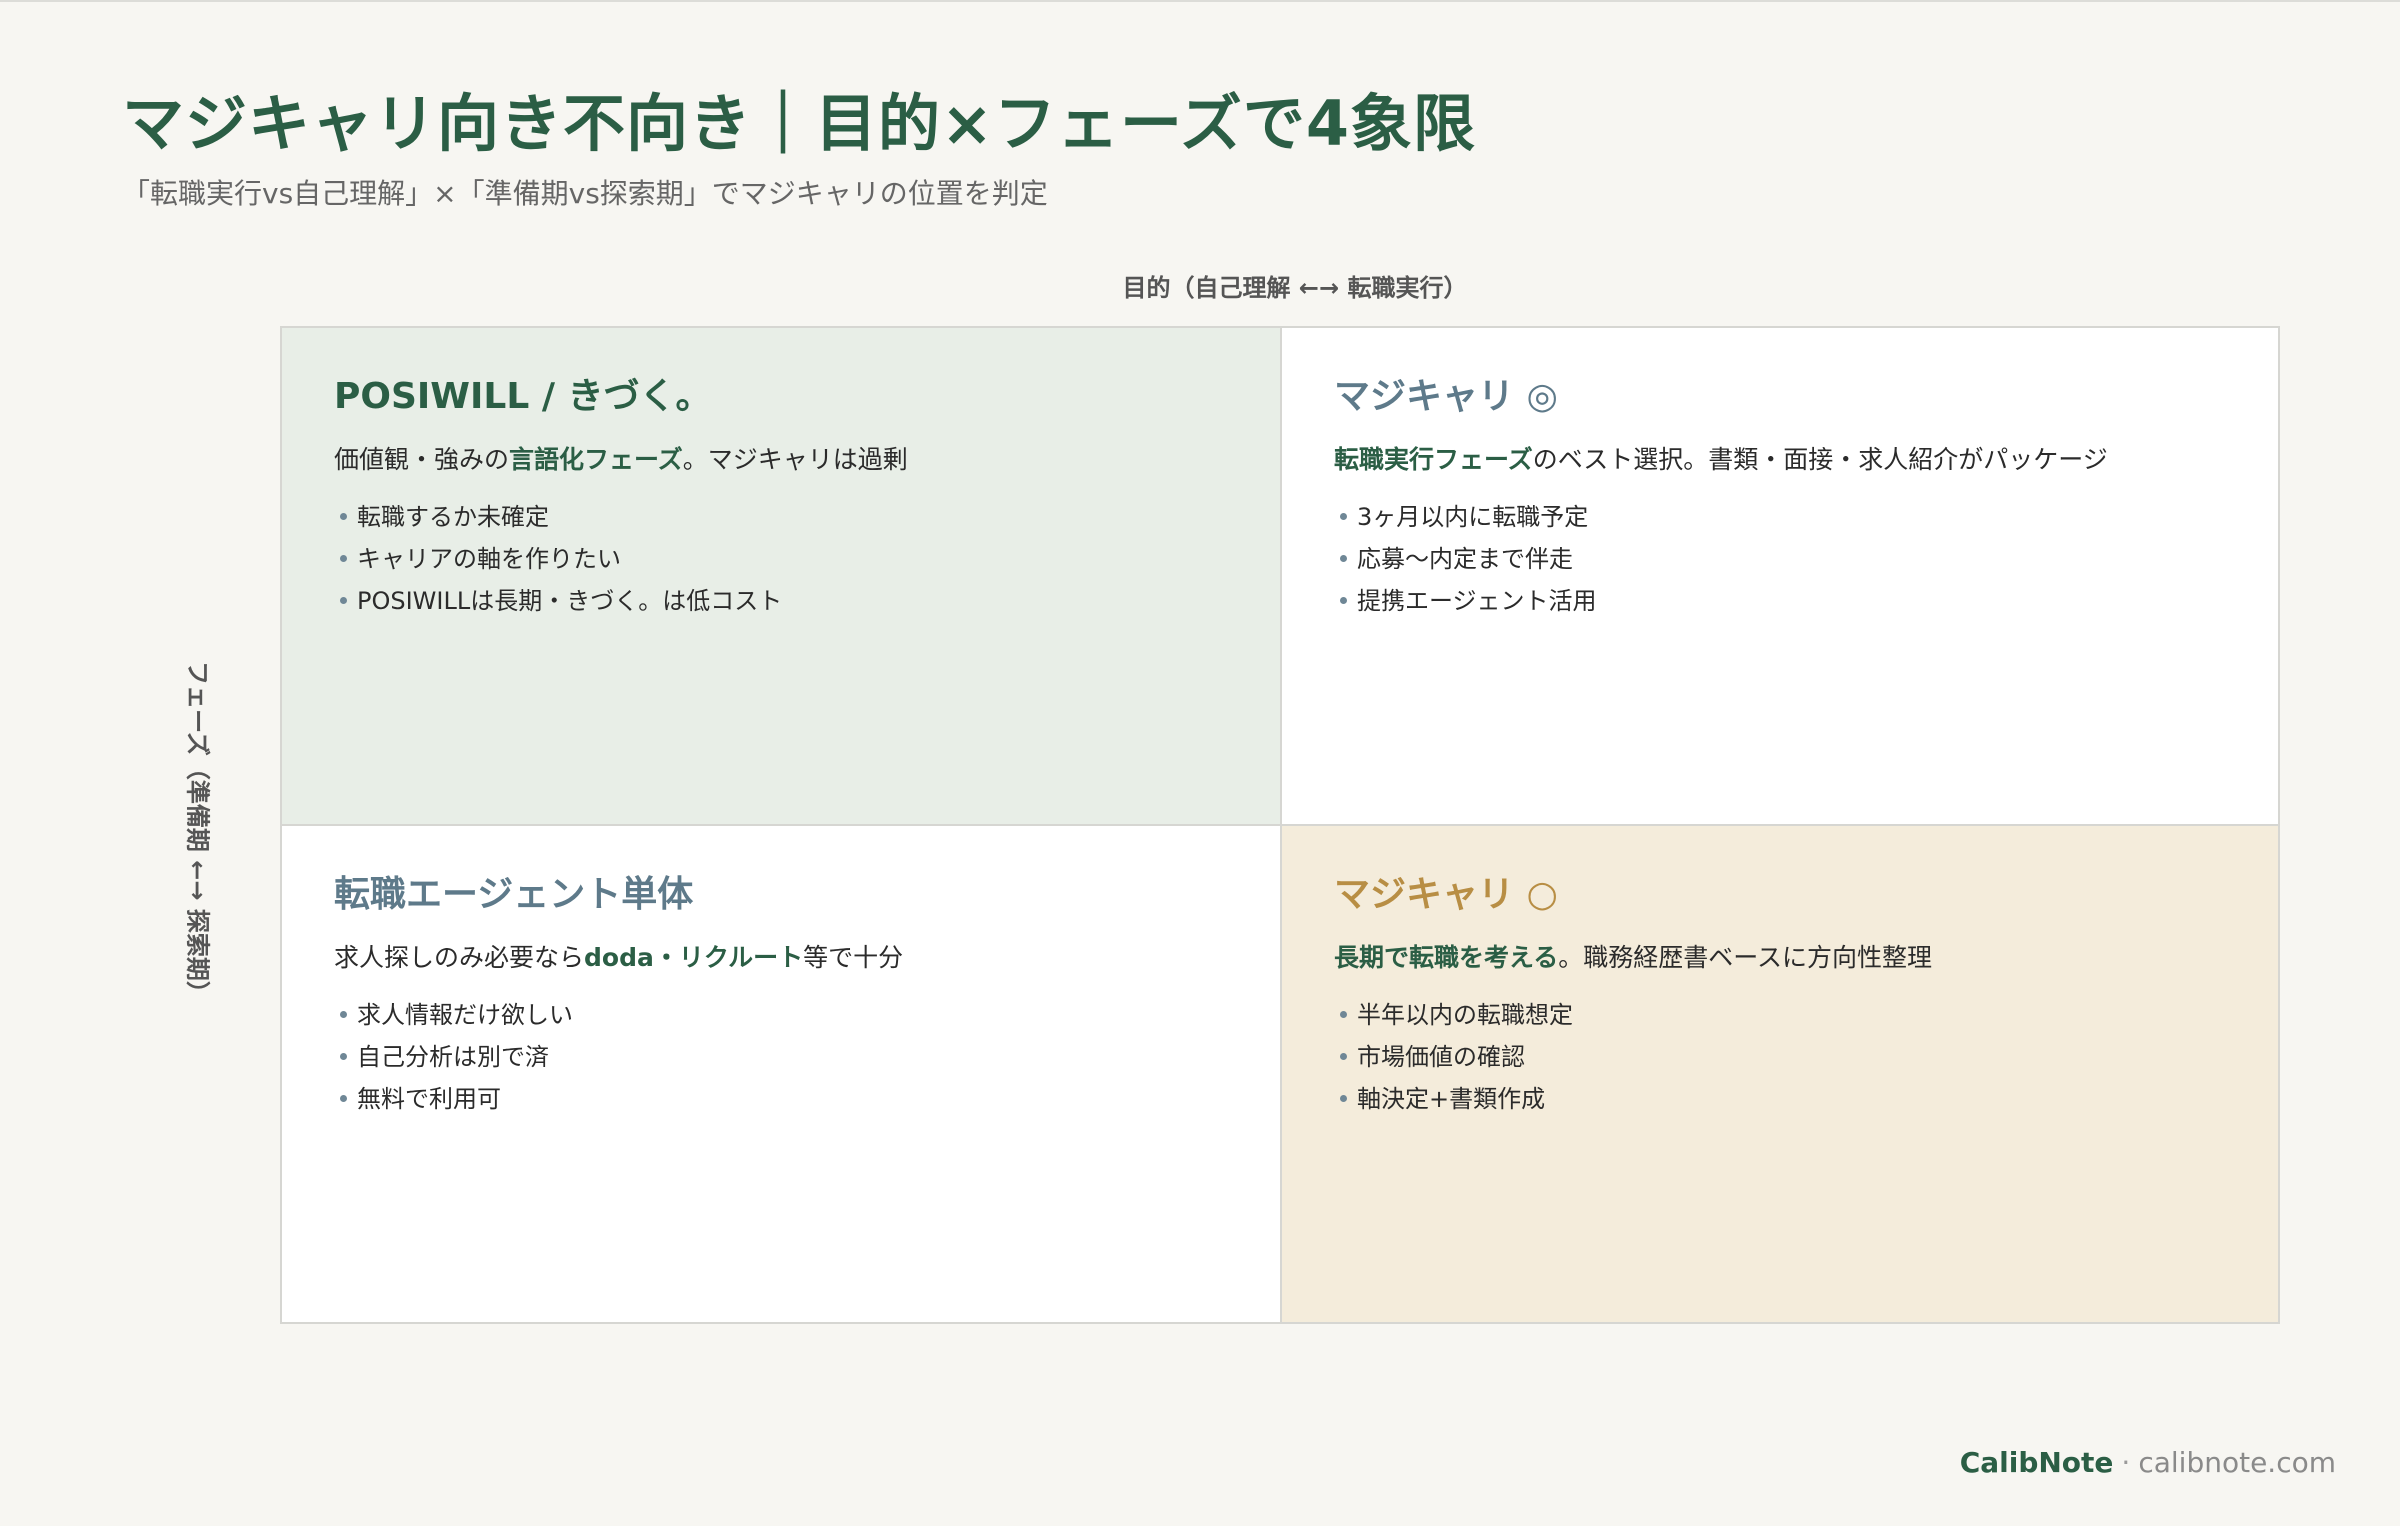  What do you see at coordinates (807, 517) in the screenshot?
I see `list-item: 転職するか未確定` at bounding box center [807, 517].